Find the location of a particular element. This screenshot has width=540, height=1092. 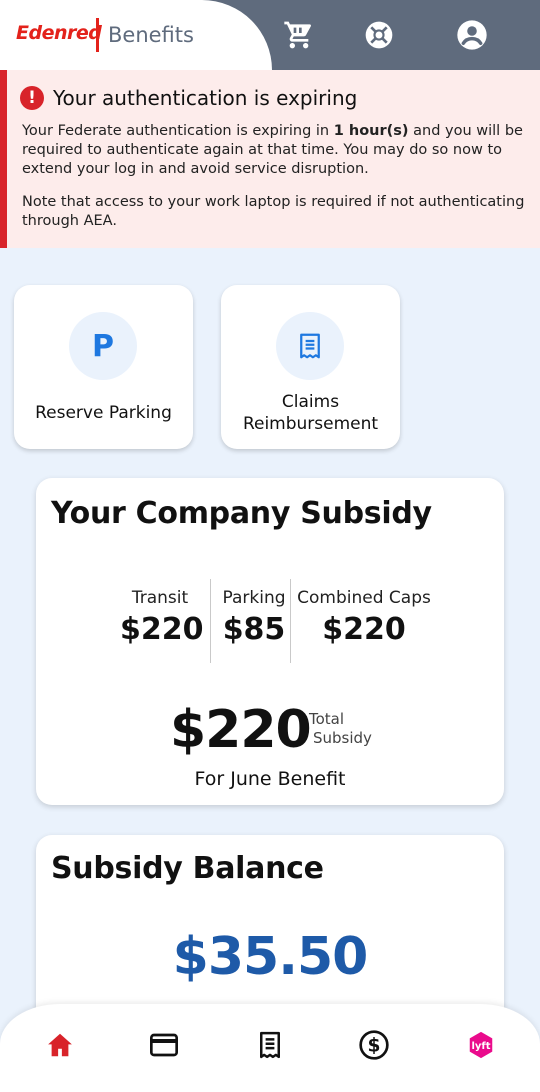

parking-cap-value: $85 is located at coordinates (254, 629).